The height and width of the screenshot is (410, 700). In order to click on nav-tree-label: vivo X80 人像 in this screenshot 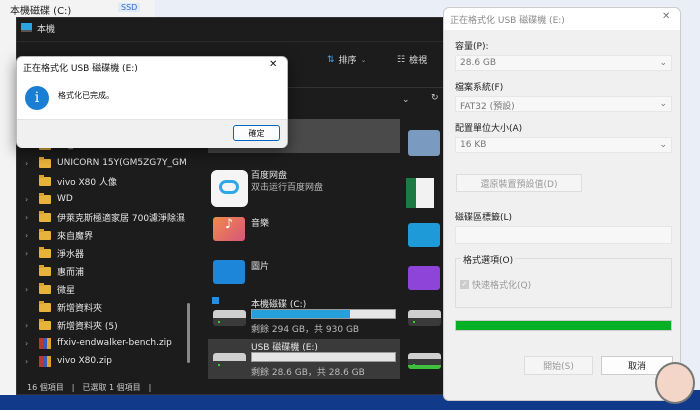, I will do `click(87, 182)`.